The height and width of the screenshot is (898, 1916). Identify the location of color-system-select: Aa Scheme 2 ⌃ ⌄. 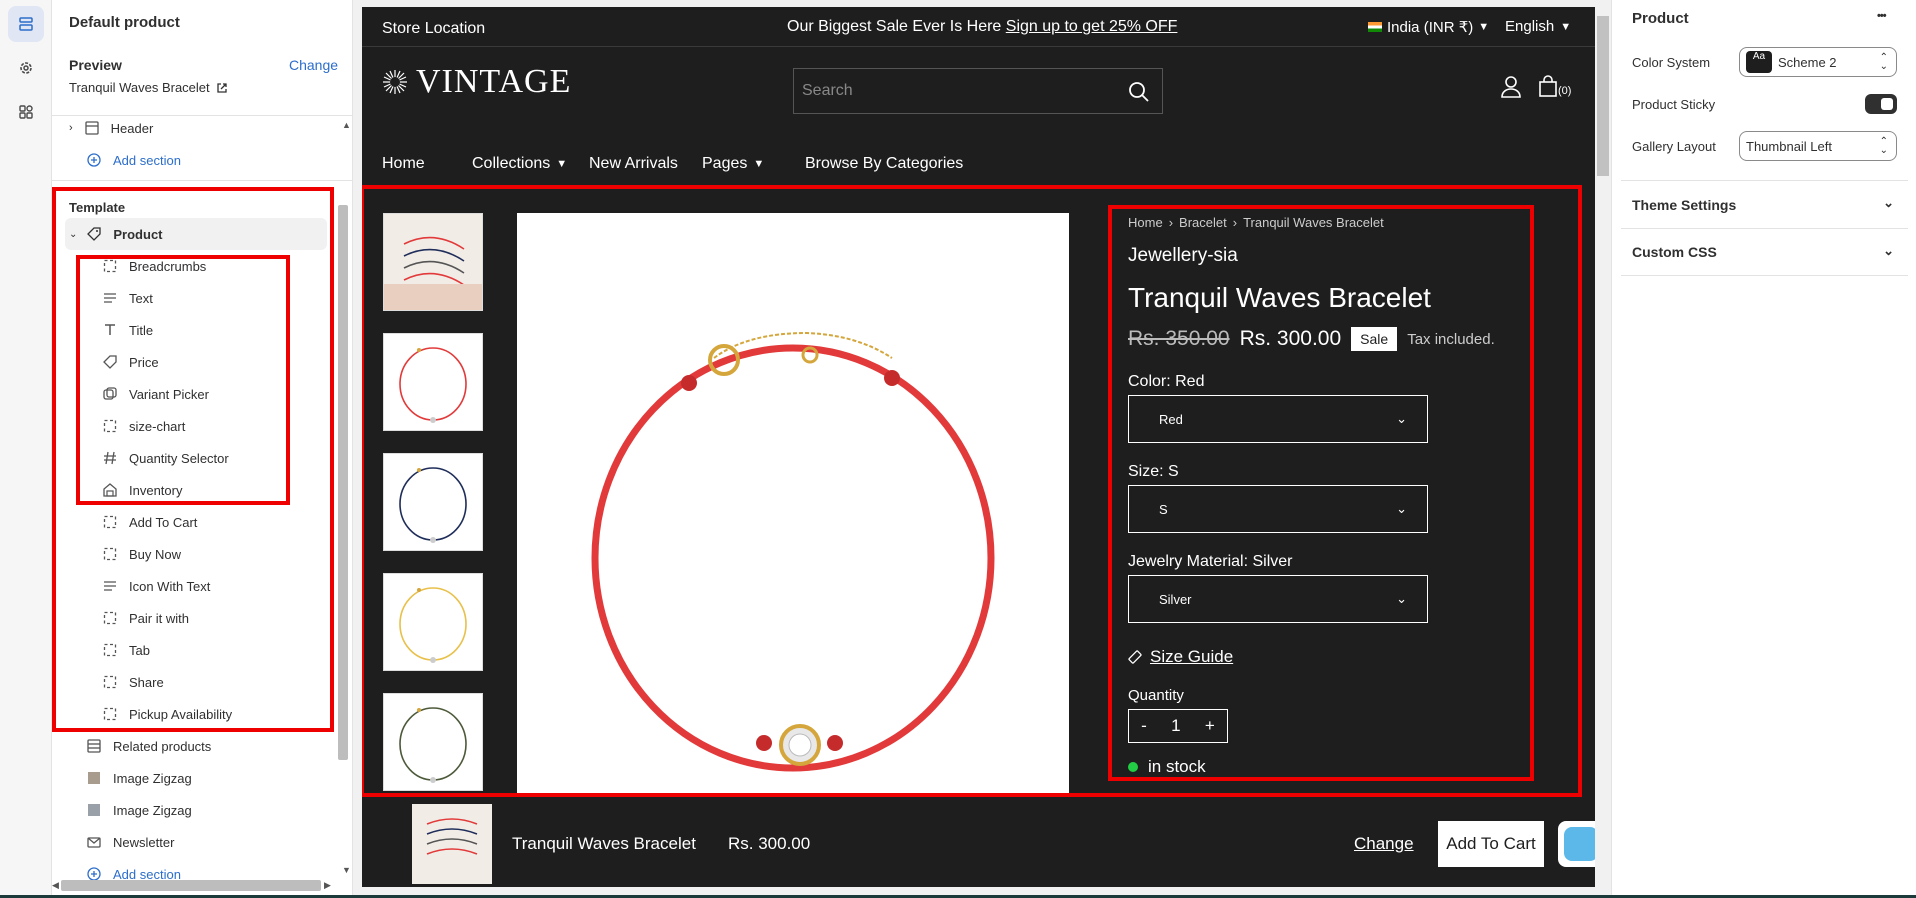
(1818, 62).